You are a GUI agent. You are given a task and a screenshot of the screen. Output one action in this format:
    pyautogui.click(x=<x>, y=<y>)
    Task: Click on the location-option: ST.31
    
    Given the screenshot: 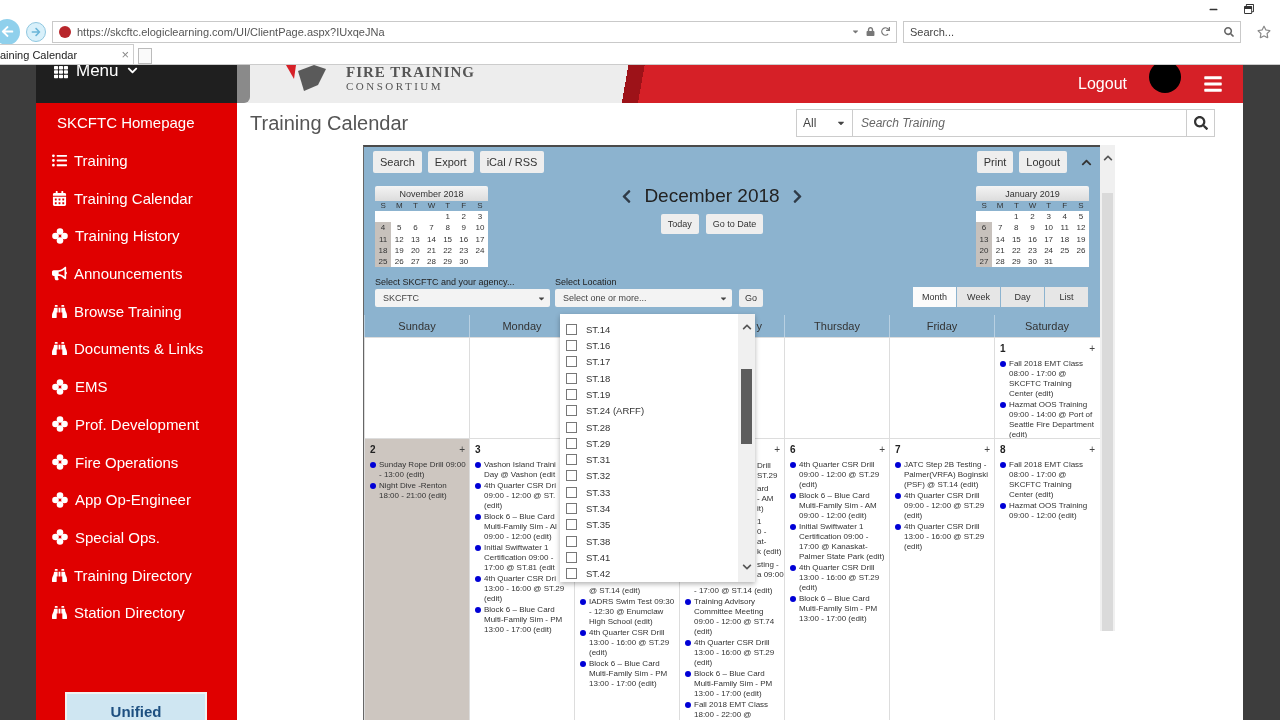 What is the action you would take?
    pyautogui.click(x=652, y=459)
    